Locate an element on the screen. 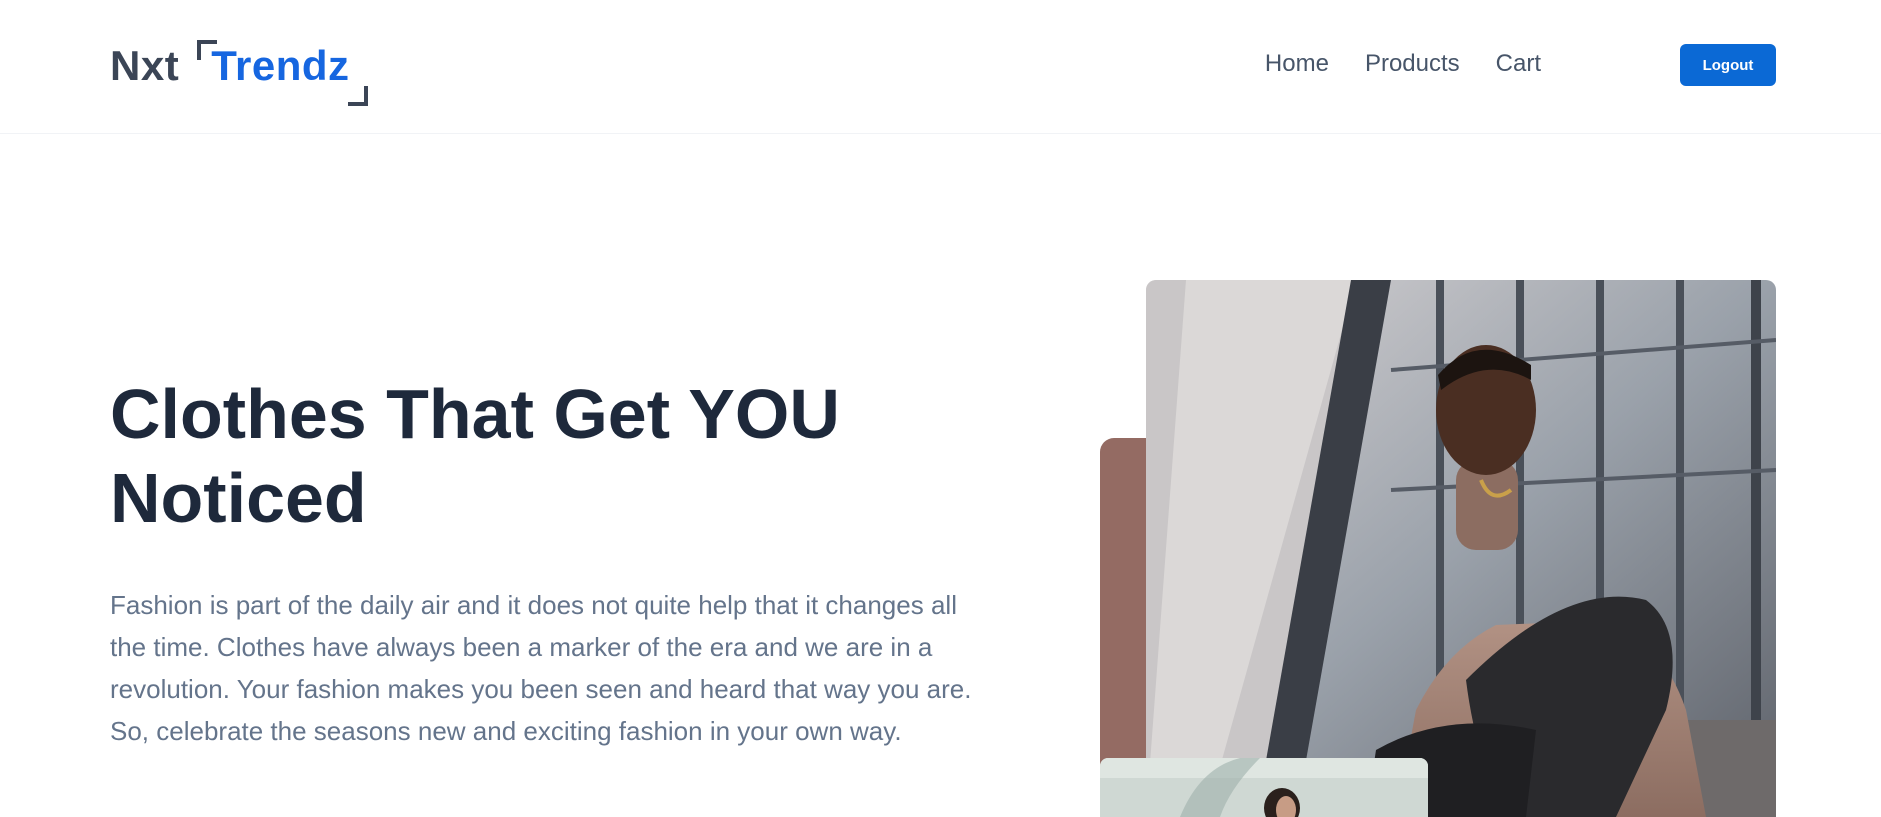  logo-text-nxt: Nxt is located at coordinates (145, 65).